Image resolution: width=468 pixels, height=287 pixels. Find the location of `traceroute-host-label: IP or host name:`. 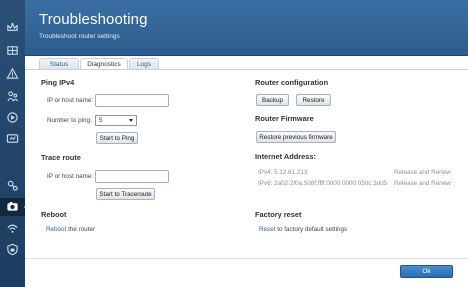

traceroute-host-label: IP or host name: is located at coordinates (70, 176).